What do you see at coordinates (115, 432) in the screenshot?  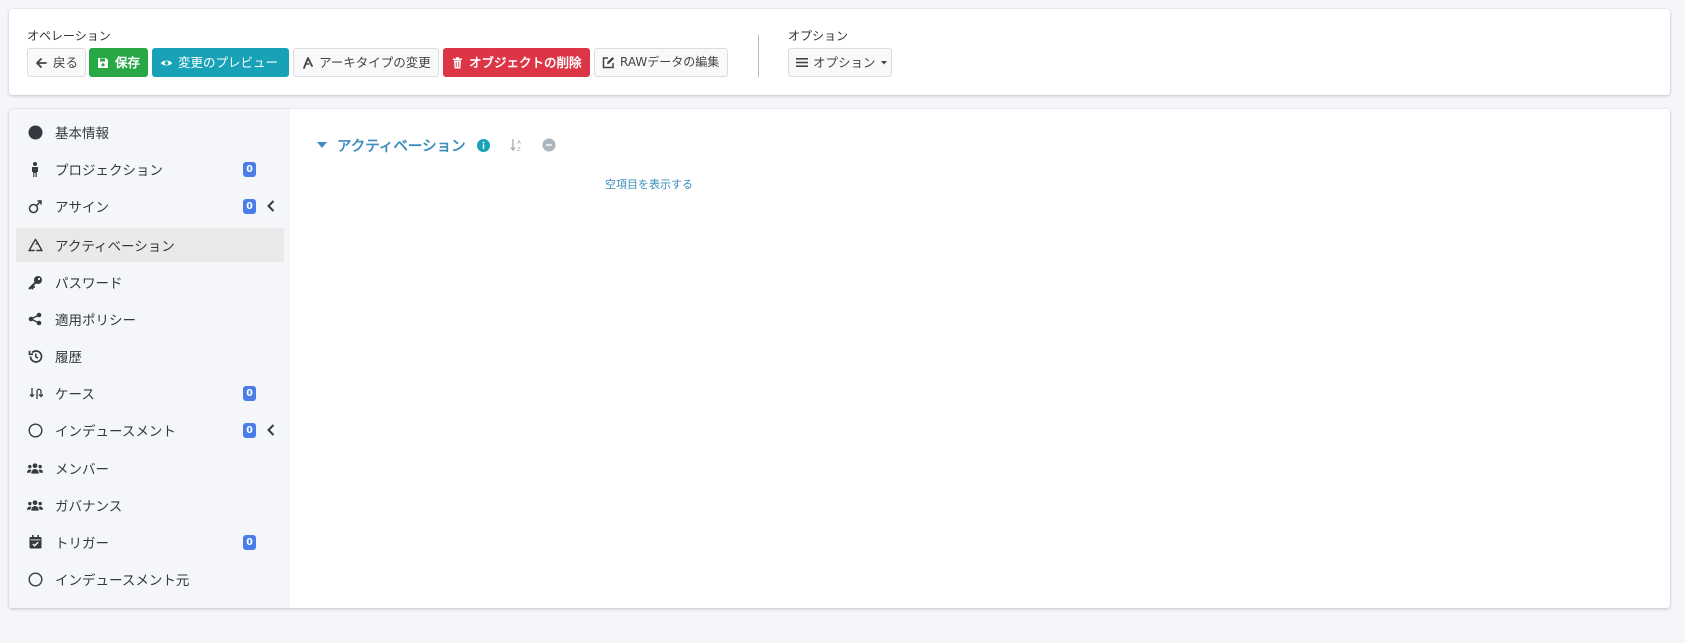 I see `sidebar-item-label: インデュースメント` at bounding box center [115, 432].